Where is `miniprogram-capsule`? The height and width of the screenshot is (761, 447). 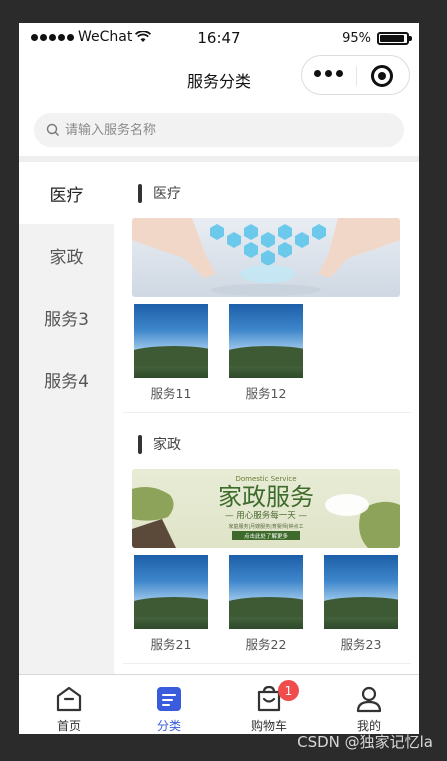
miniprogram-capsule is located at coordinates (355, 75).